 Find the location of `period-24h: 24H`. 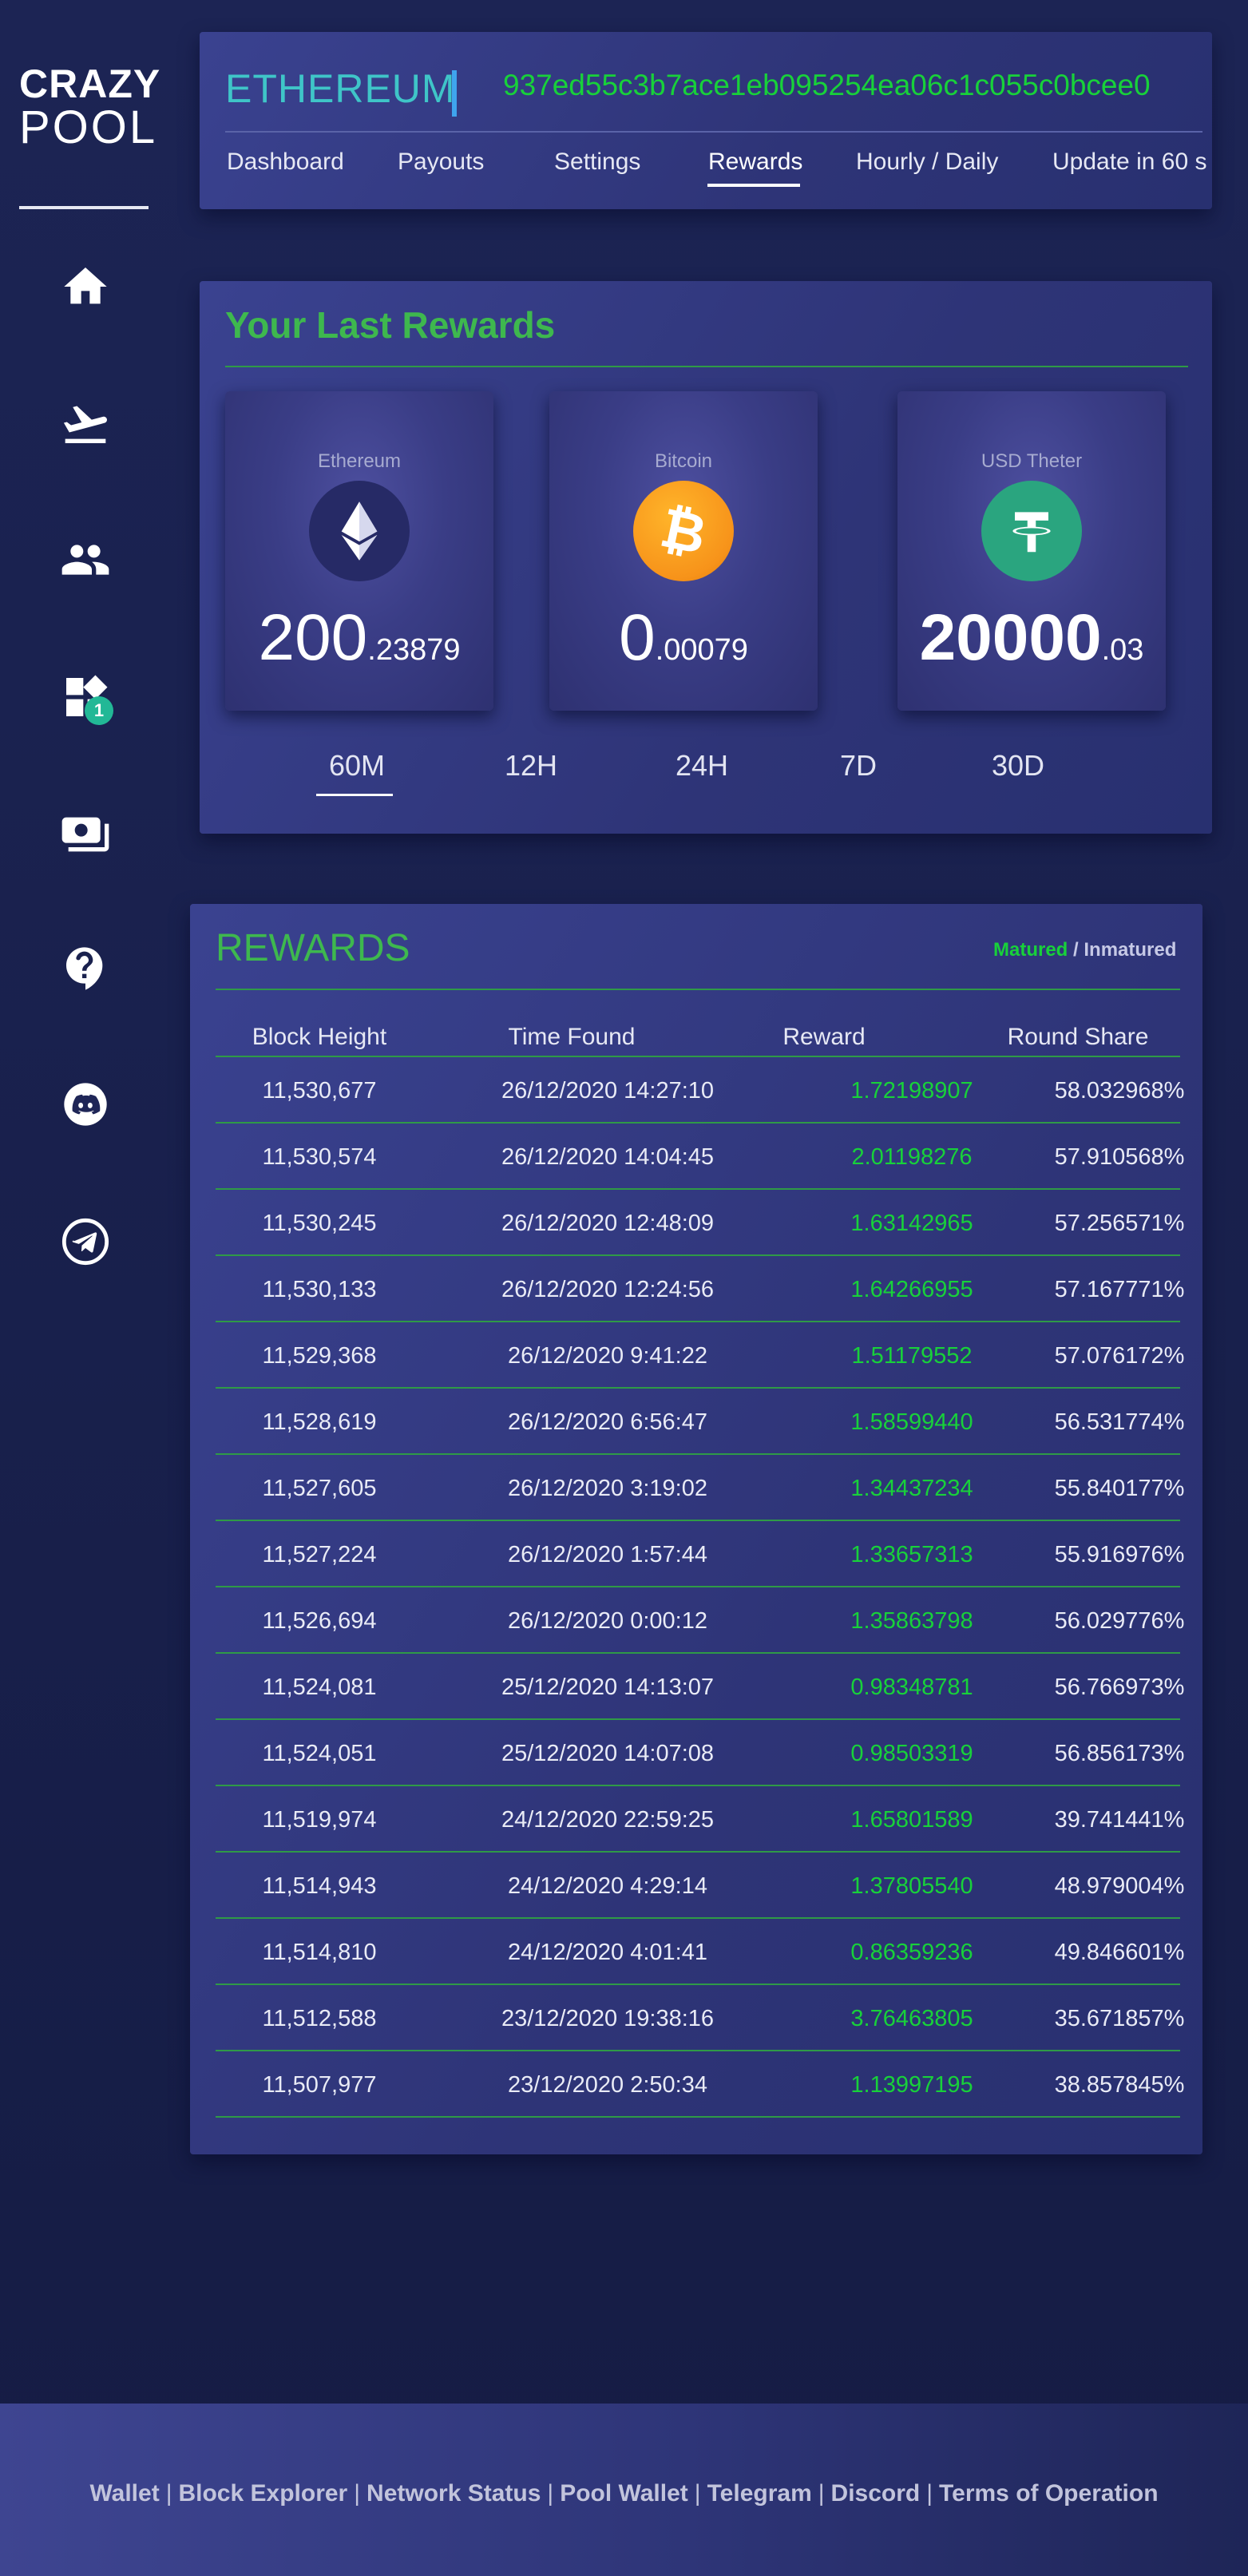

period-24h: 24H is located at coordinates (702, 766).